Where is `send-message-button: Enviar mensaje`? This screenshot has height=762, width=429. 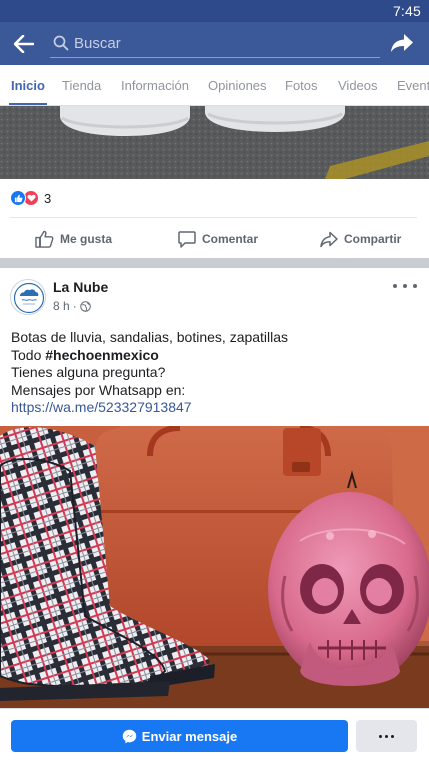 send-message-button: Enviar mensaje is located at coordinates (179, 736).